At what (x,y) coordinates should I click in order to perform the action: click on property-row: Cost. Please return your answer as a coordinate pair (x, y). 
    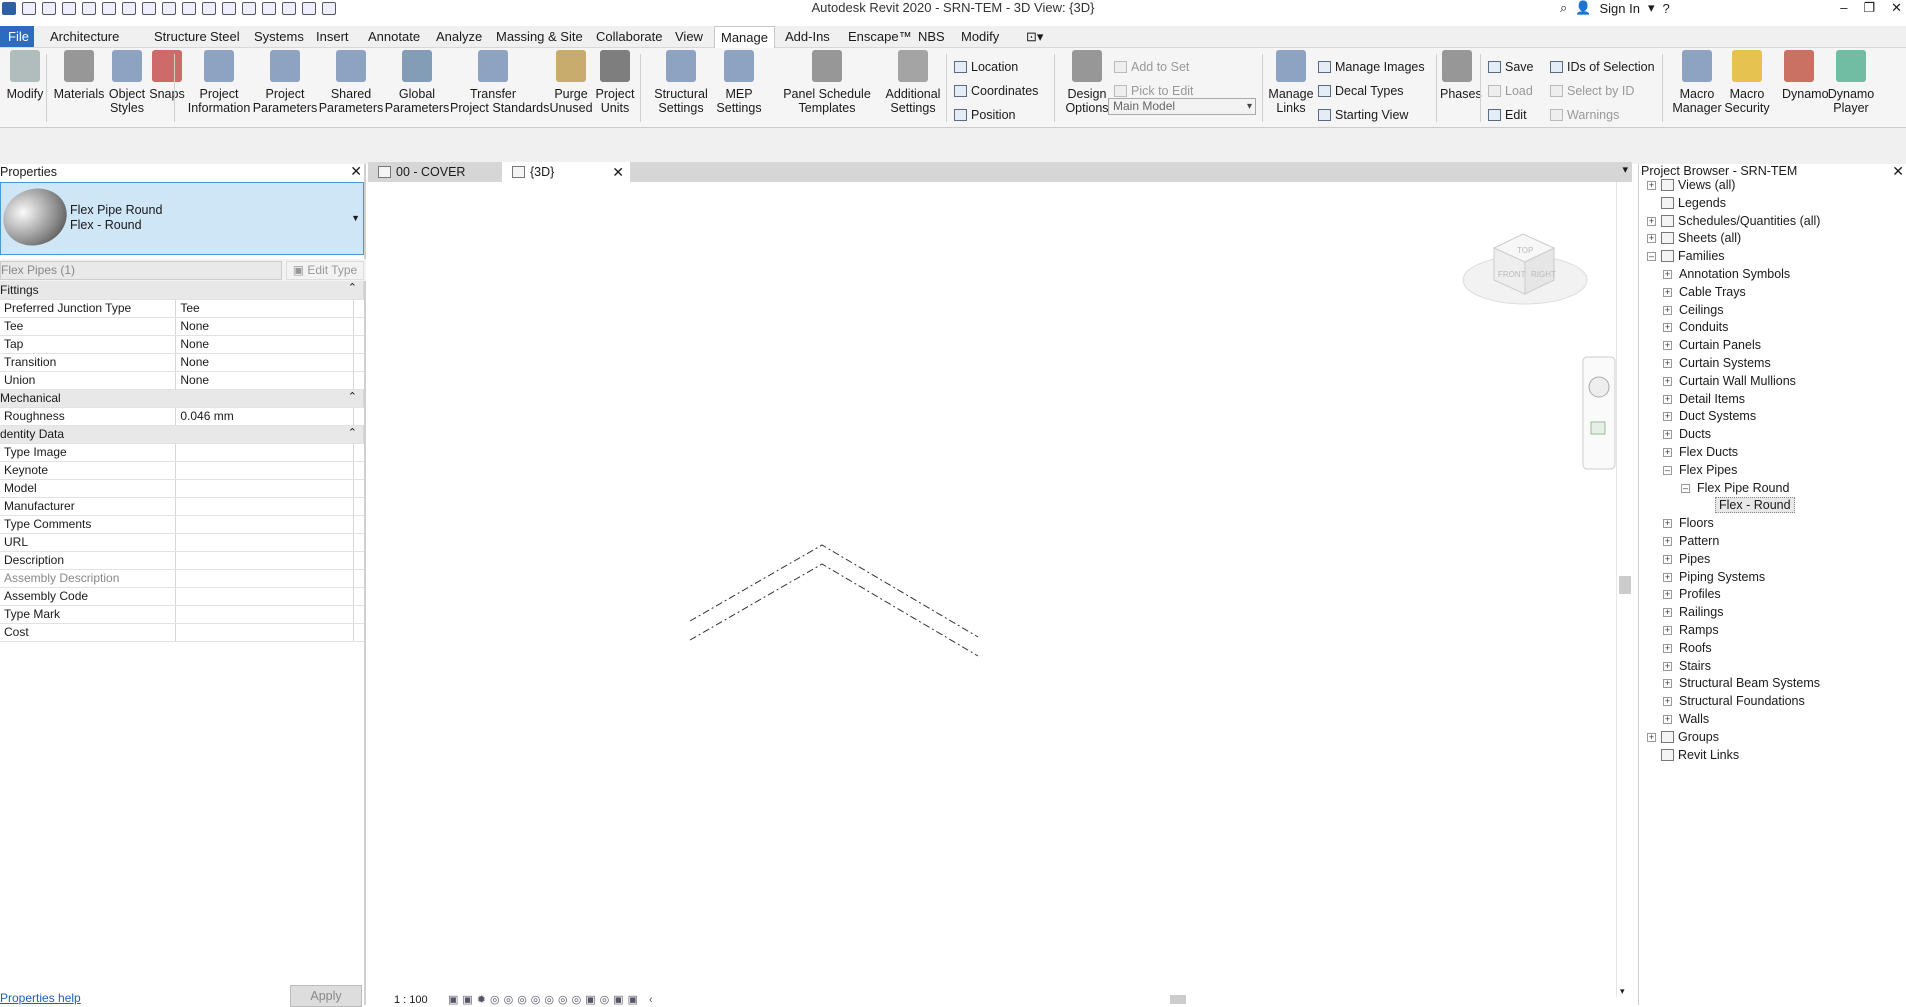
    Looking at the image, I should click on (182, 632).